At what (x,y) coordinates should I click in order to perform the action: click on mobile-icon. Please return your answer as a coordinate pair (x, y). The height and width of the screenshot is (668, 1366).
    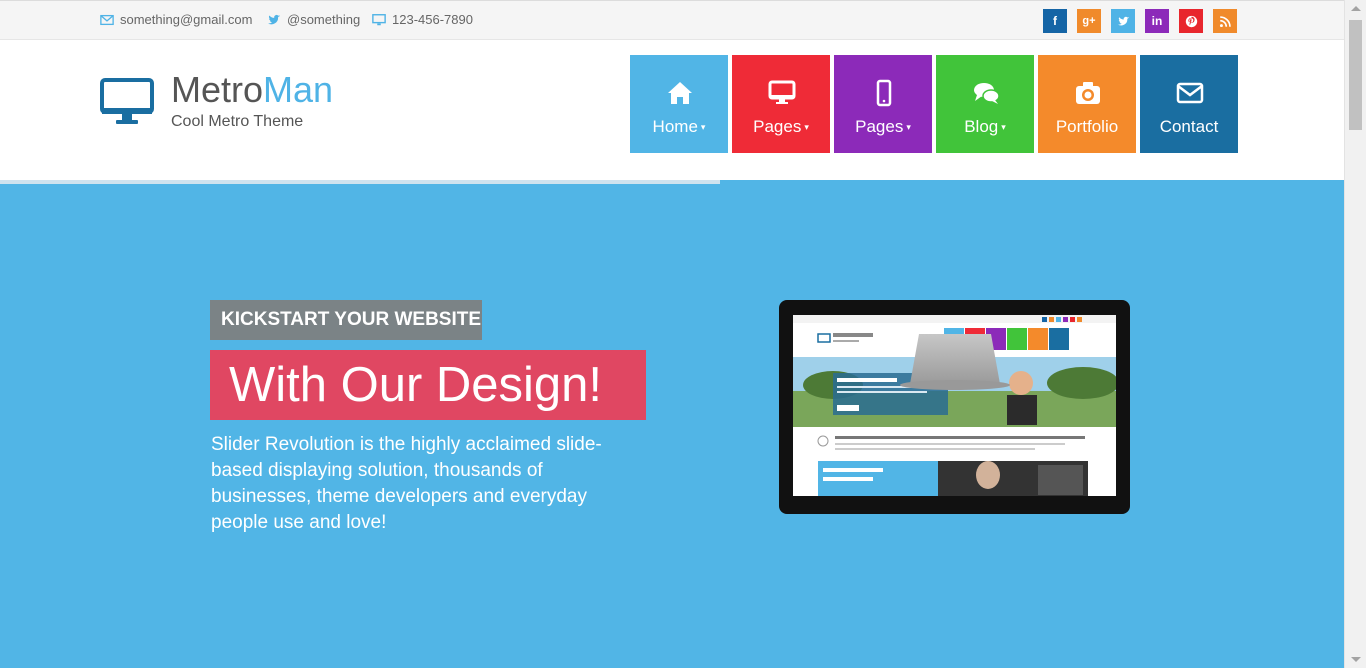
    Looking at the image, I should click on (884, 93).